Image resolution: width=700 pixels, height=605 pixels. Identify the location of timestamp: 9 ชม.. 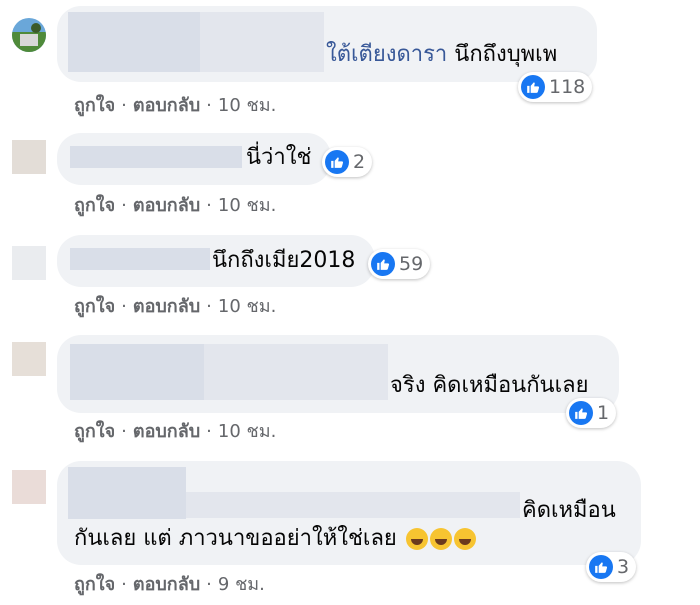
(241, 584).